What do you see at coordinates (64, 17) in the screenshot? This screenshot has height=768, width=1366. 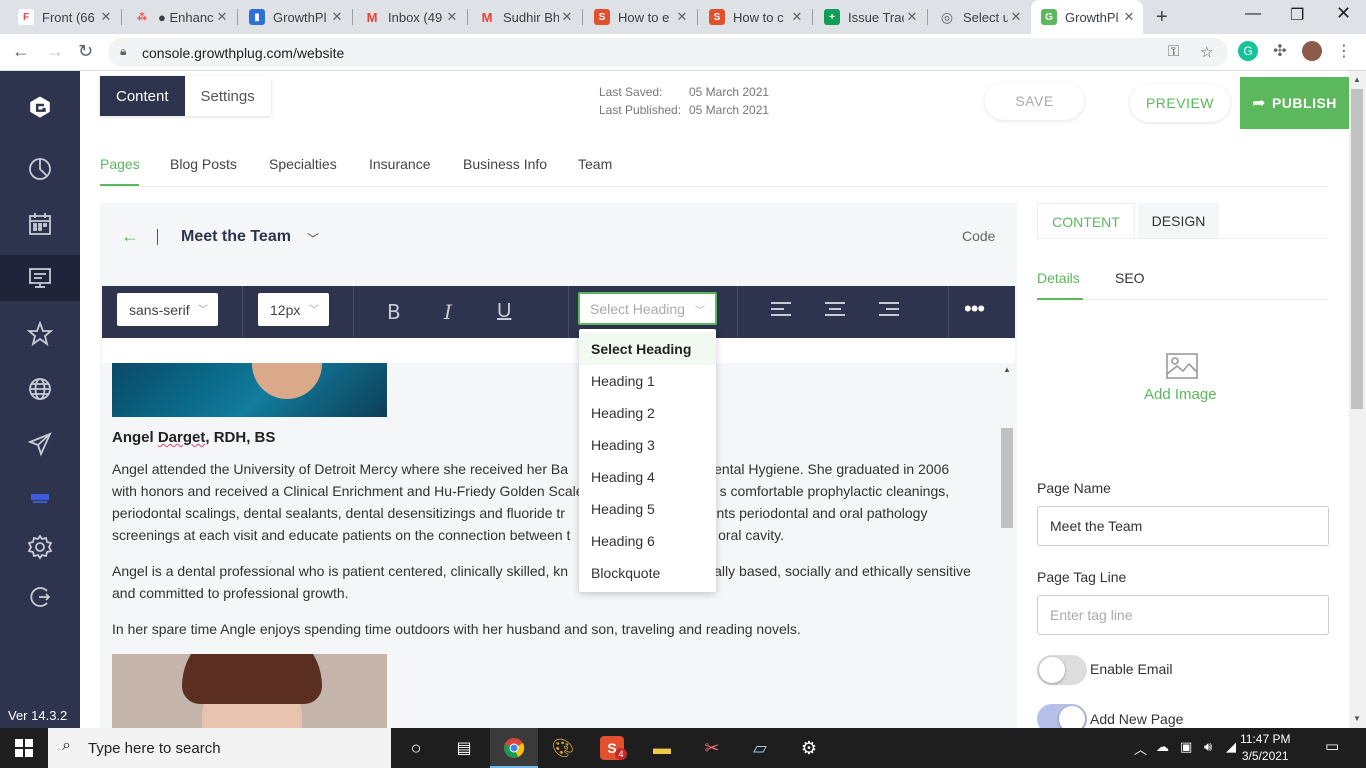 I see `browser-tab: F Front (66 ✕` at bounding box center [64, 17].